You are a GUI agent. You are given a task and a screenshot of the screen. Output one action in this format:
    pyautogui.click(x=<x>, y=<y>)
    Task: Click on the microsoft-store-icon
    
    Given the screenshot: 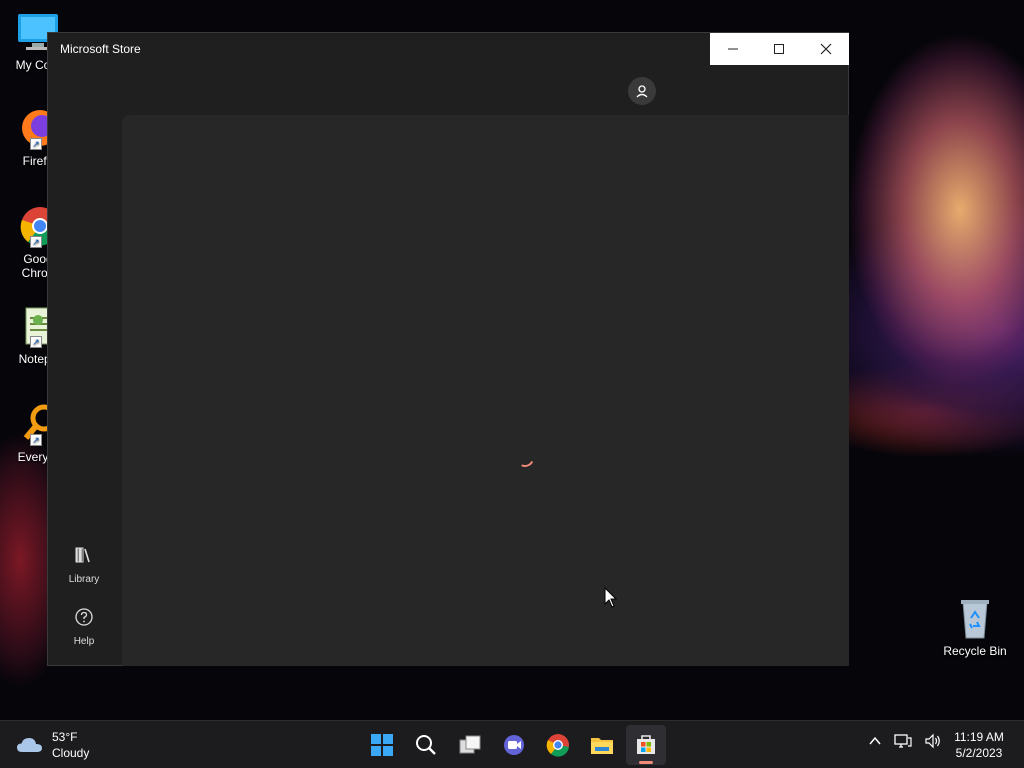 What is the action you would take?
    pyautogui.click(x=646, y=744)
    